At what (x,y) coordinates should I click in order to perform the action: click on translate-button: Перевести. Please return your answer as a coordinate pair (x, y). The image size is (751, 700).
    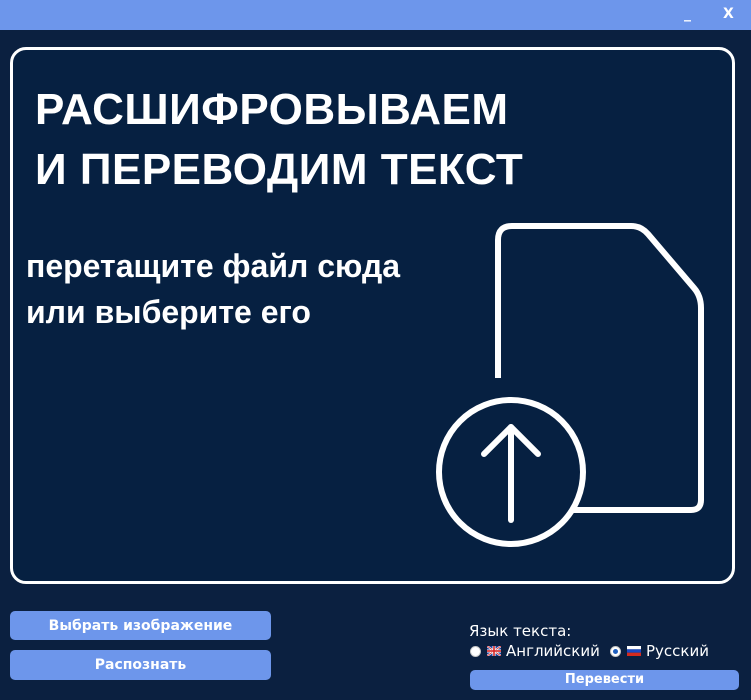
    Looking at the image, I should click on (604, 680).